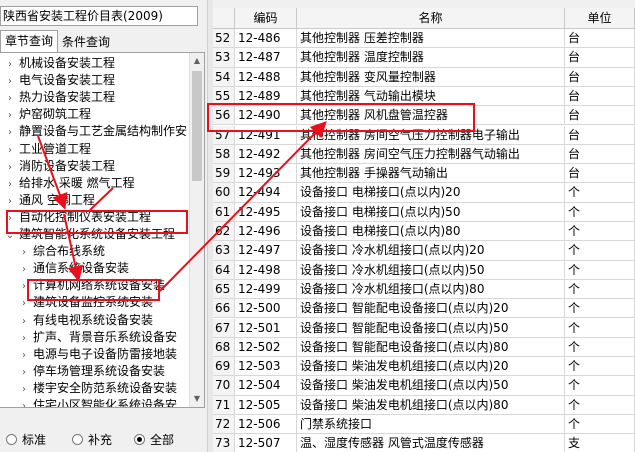 The height and width of the screenshot is (452, 635). Describe the element at coordinates (431, 328) in the screenshot. I see `name-cell: 设备接口 智能配电设备接口(点以内)50` at that location.